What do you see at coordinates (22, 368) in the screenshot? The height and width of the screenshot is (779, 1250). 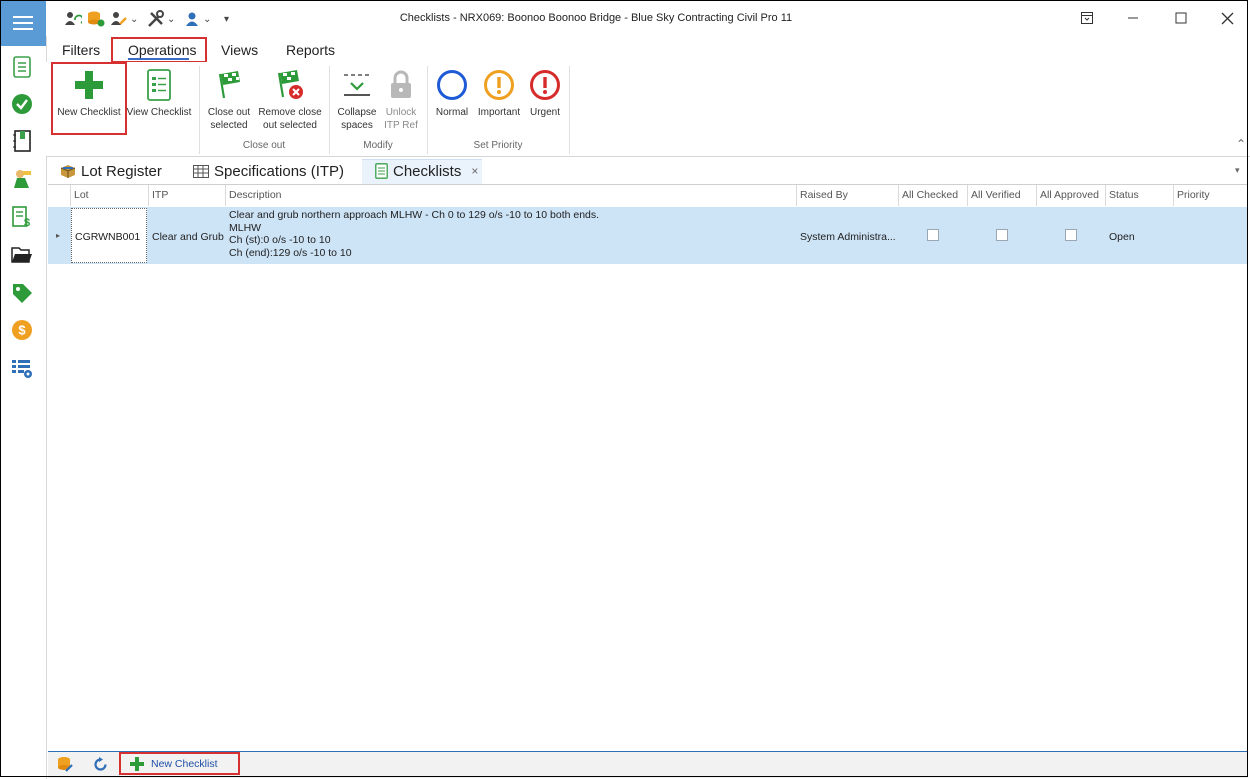 I see `list-settings-icon` at bounding box center [22, 368].